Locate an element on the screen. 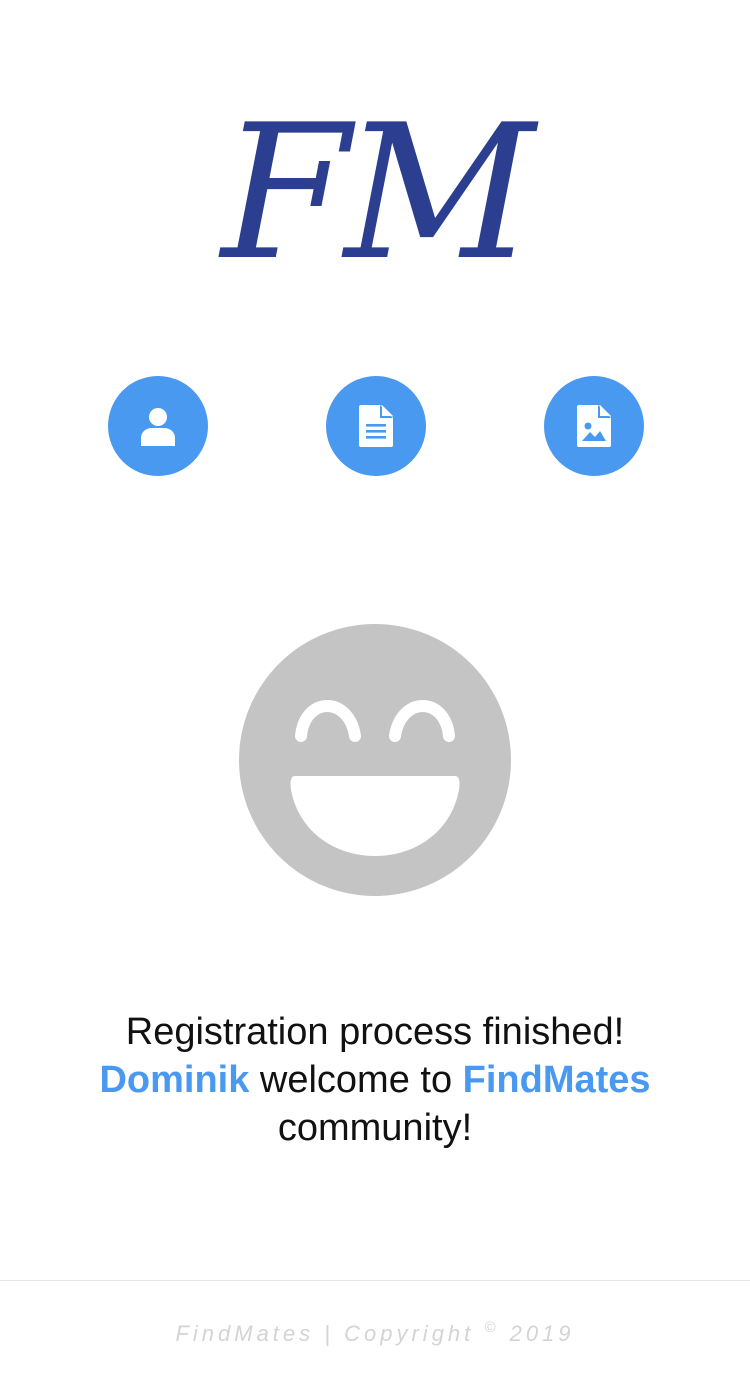 Image resolution: width=750 pixels, height=1382 pixels. document-icon is located at coordinates (376, 426).